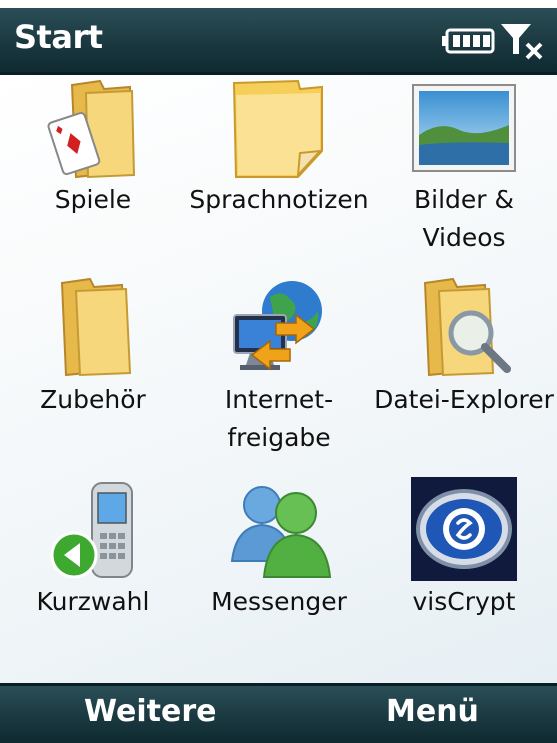  I want to click on app-tile-datei-explorer: Datei-Explorer, so click(464, 370).